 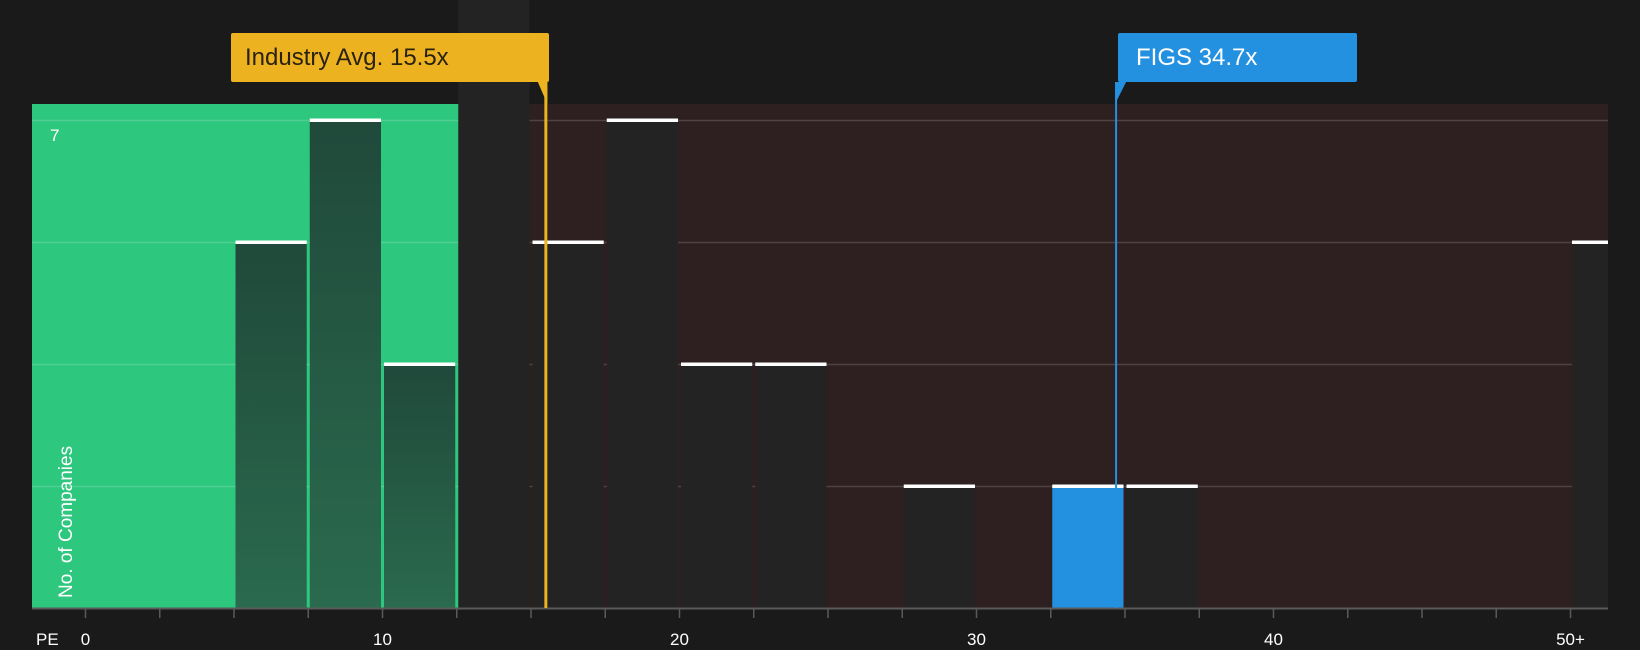 I want to click on x-tick-label: 0, so click(x=85, y=639).